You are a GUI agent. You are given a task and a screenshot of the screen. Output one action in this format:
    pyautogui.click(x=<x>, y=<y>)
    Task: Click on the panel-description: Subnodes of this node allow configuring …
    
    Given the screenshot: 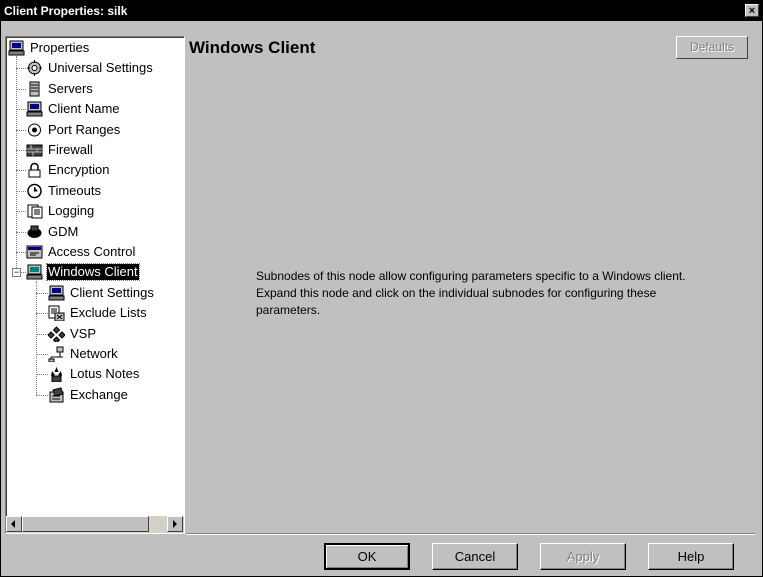 What is the action you would take?
    pyautogui.click(x=471, y=293)
    